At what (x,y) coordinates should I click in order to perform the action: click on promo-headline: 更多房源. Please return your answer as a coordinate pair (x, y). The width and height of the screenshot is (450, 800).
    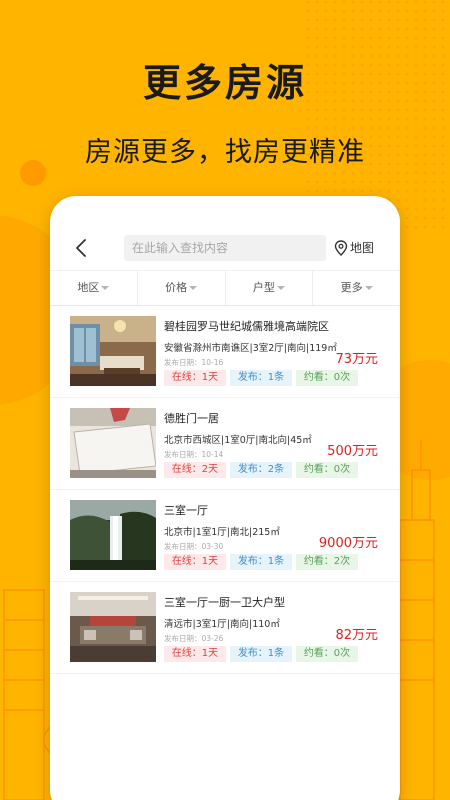
    Looking at the image, I should click on (224, 83).